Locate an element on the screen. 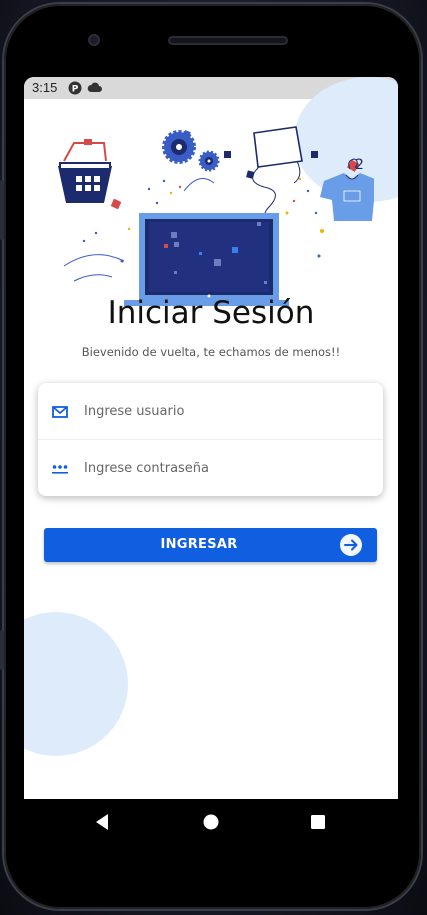 The height and width of the screenshot is (915, 427). t-shirt-icon: 2 is located at coordinates (347, 189).